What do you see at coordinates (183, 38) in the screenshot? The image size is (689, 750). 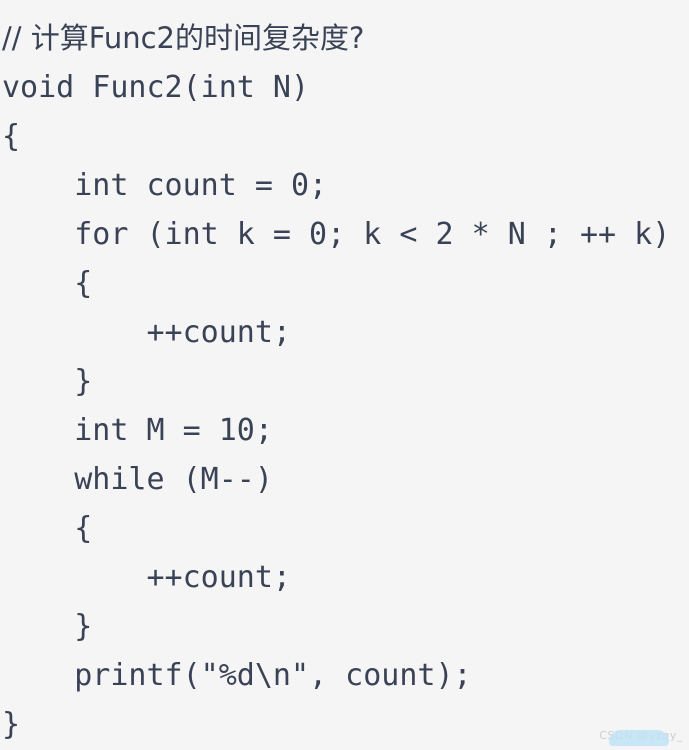 I see `code-line: // 计算Func2的时间复杂度?` at bounding box center [183, 38].